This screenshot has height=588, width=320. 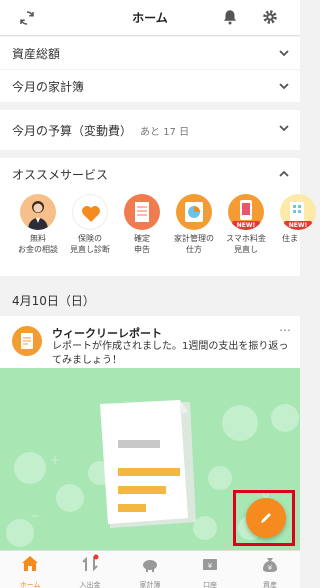 I want to click on tab-assets: ¥ 資産, so click(x=270, y=571).